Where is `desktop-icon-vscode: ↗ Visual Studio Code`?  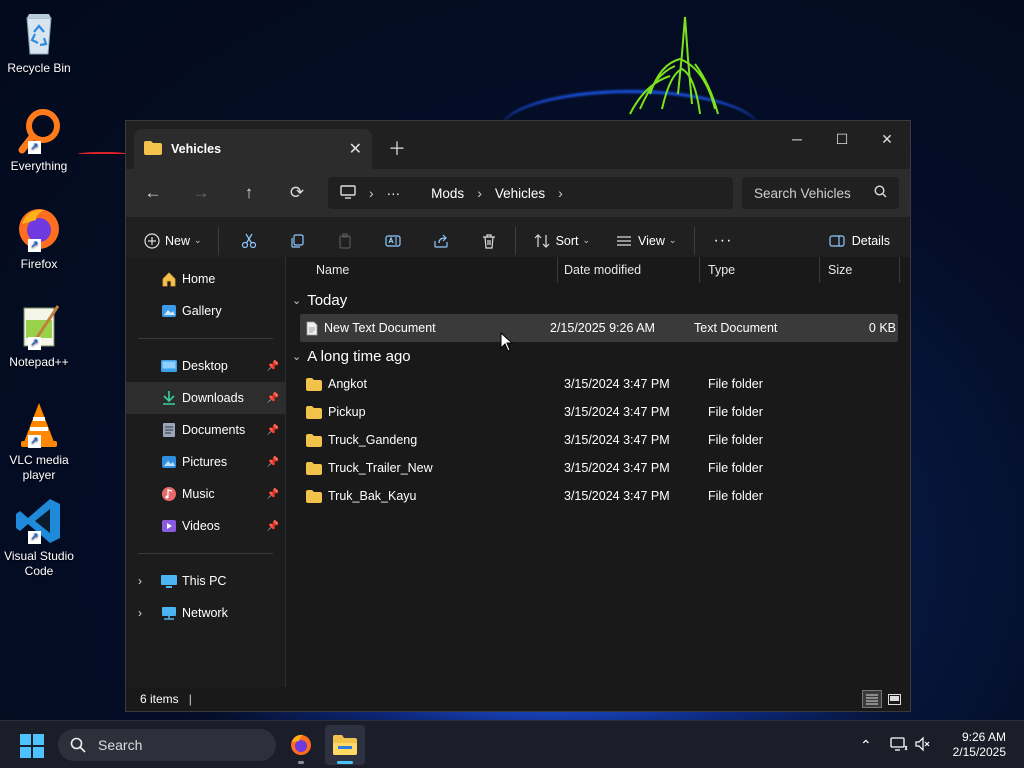
desktop-icon-vscode: ↗ Visual Studio Code is located at coordinates (39, 537).